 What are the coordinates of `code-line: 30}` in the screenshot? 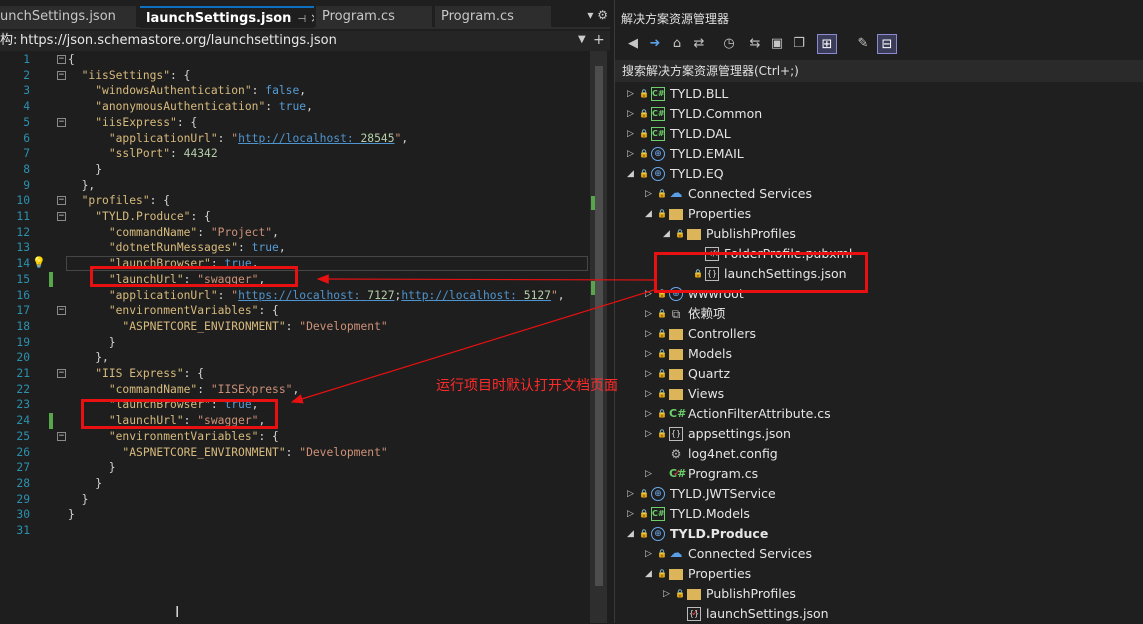 It's located at (295, 515).